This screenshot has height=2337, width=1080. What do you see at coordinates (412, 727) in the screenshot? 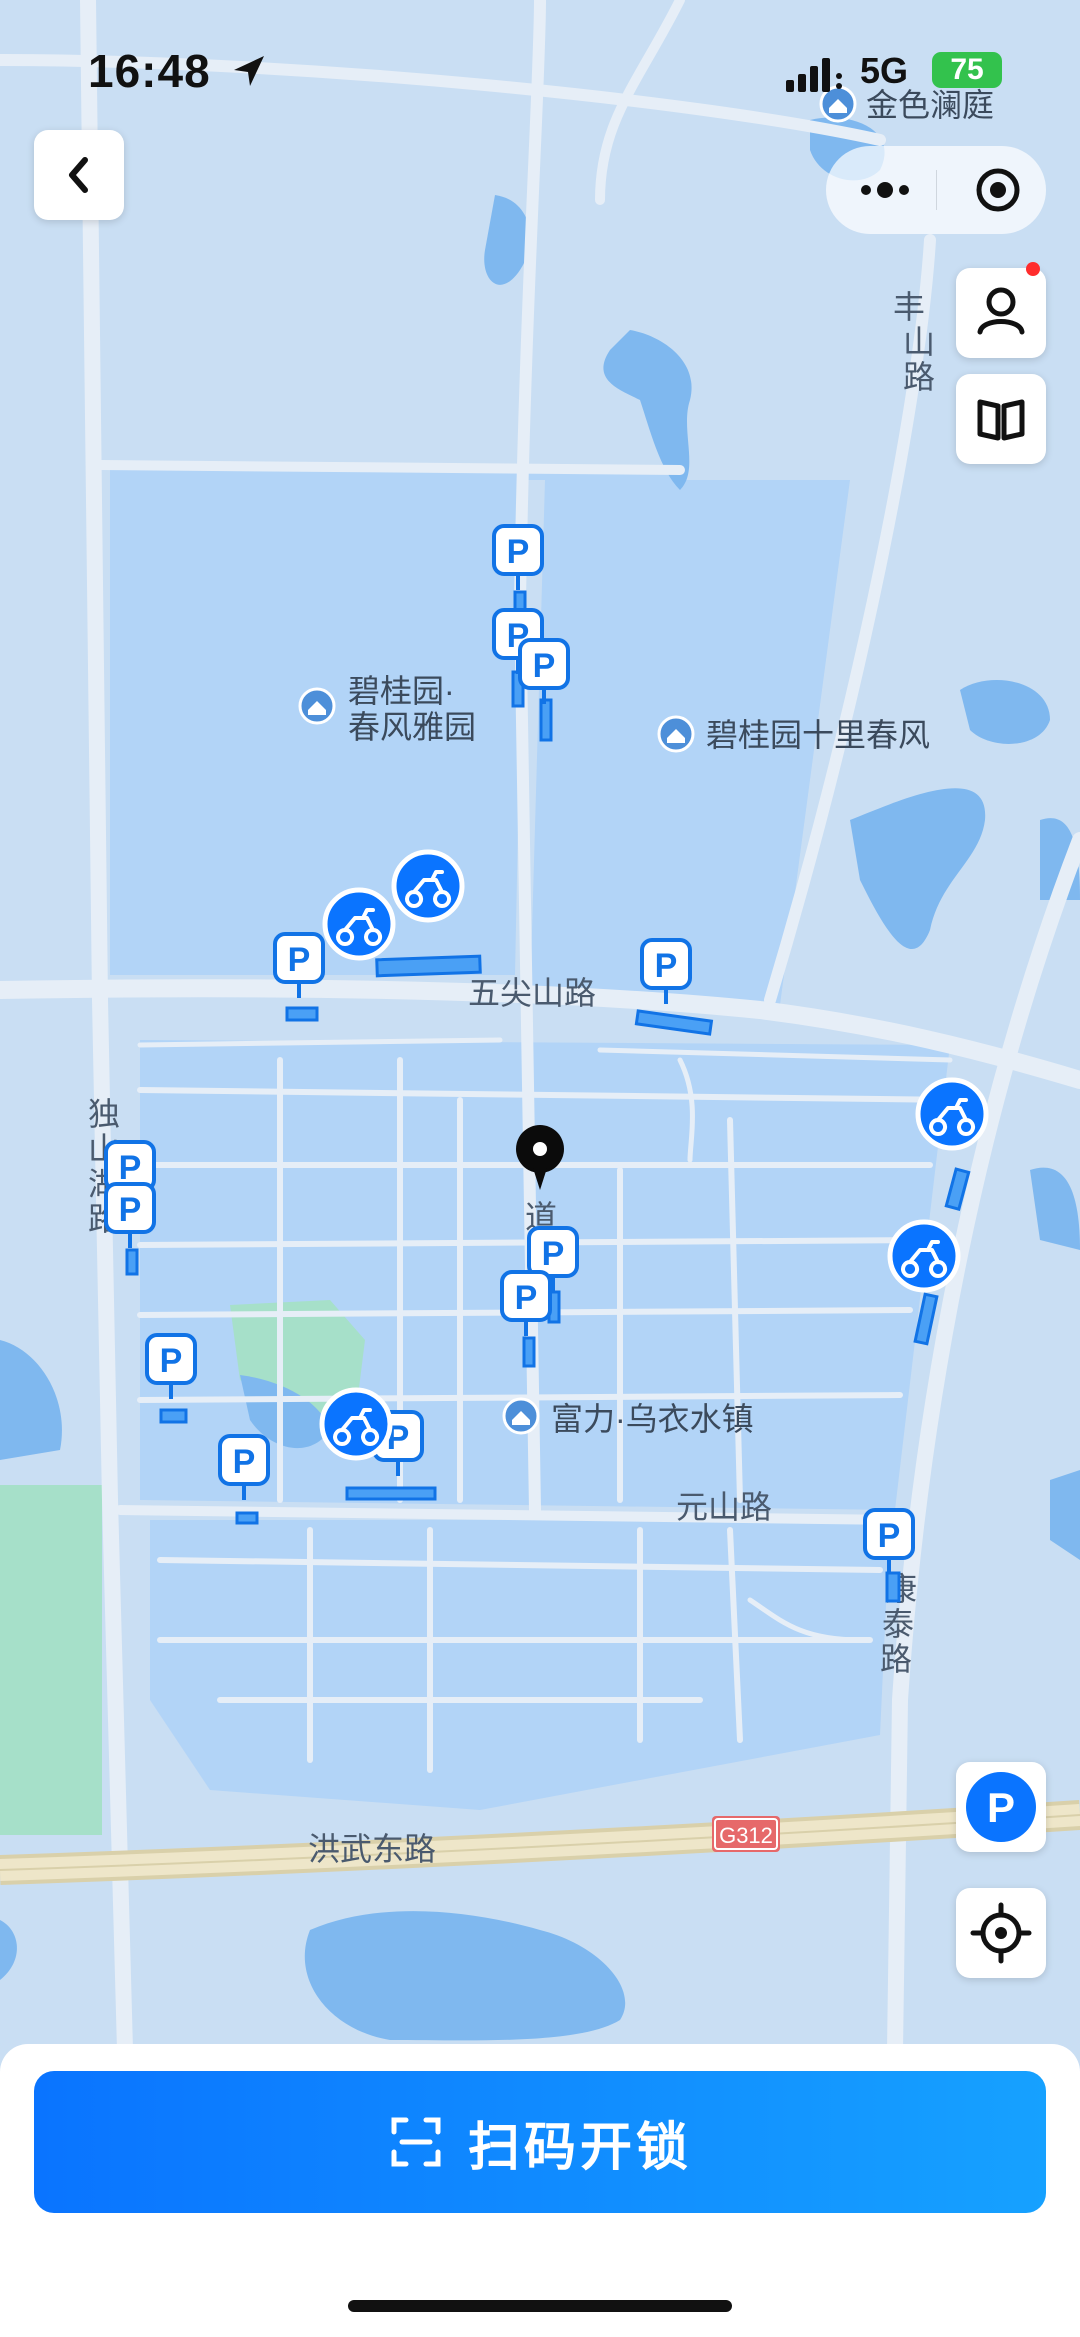
I see `svg-text: 春风雅园` at bounding box center [412, 727].